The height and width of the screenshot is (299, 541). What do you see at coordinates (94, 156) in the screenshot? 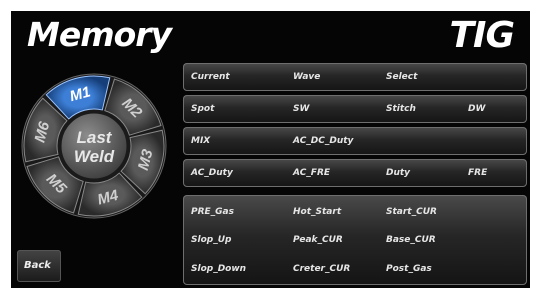
I see `last-weld-label-2: Weld` at bounding box center [94, 156].